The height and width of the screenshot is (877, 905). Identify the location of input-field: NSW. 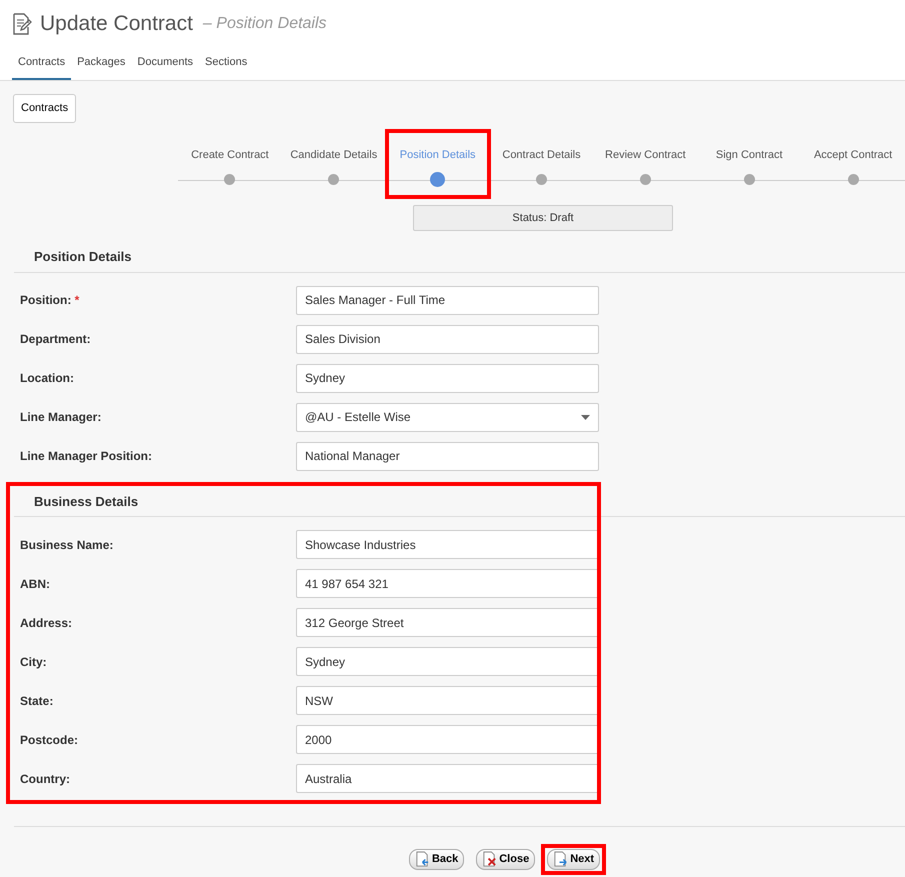
(447, 700).